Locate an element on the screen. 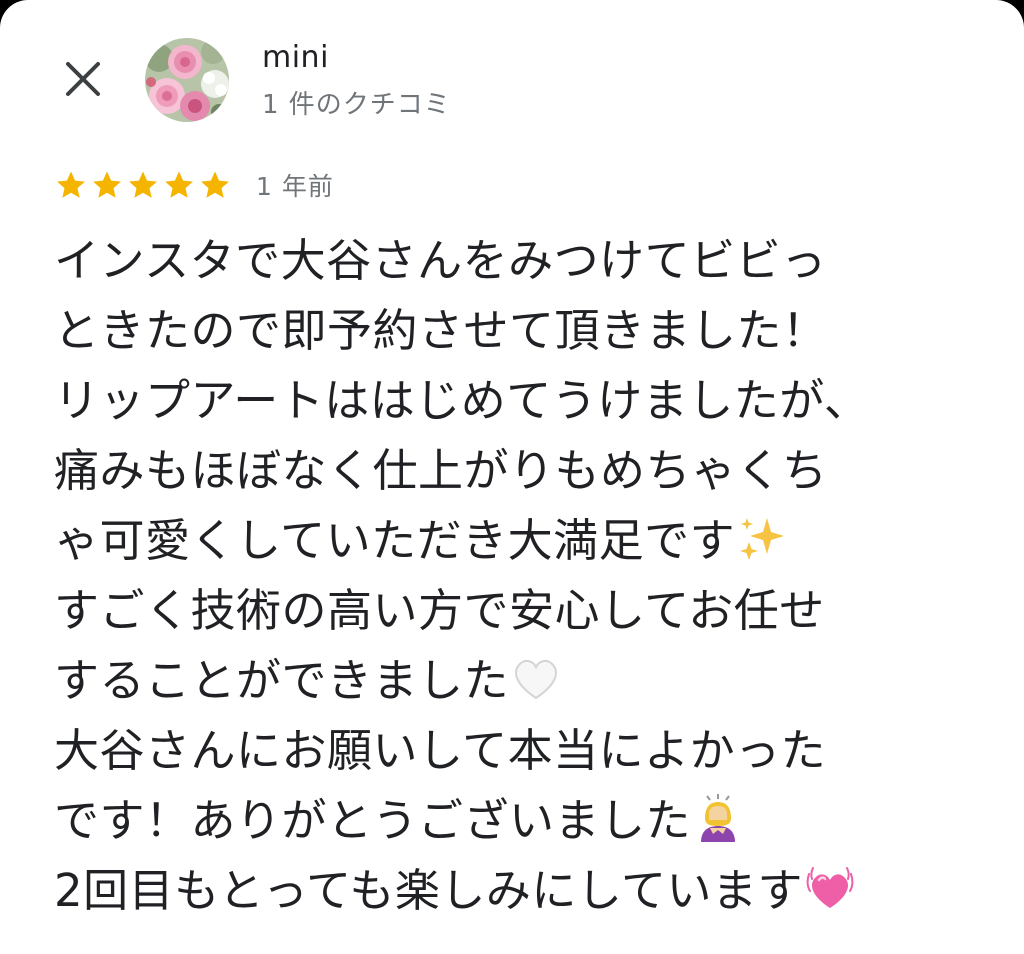  star-rating is located at coordinates (143, 185).